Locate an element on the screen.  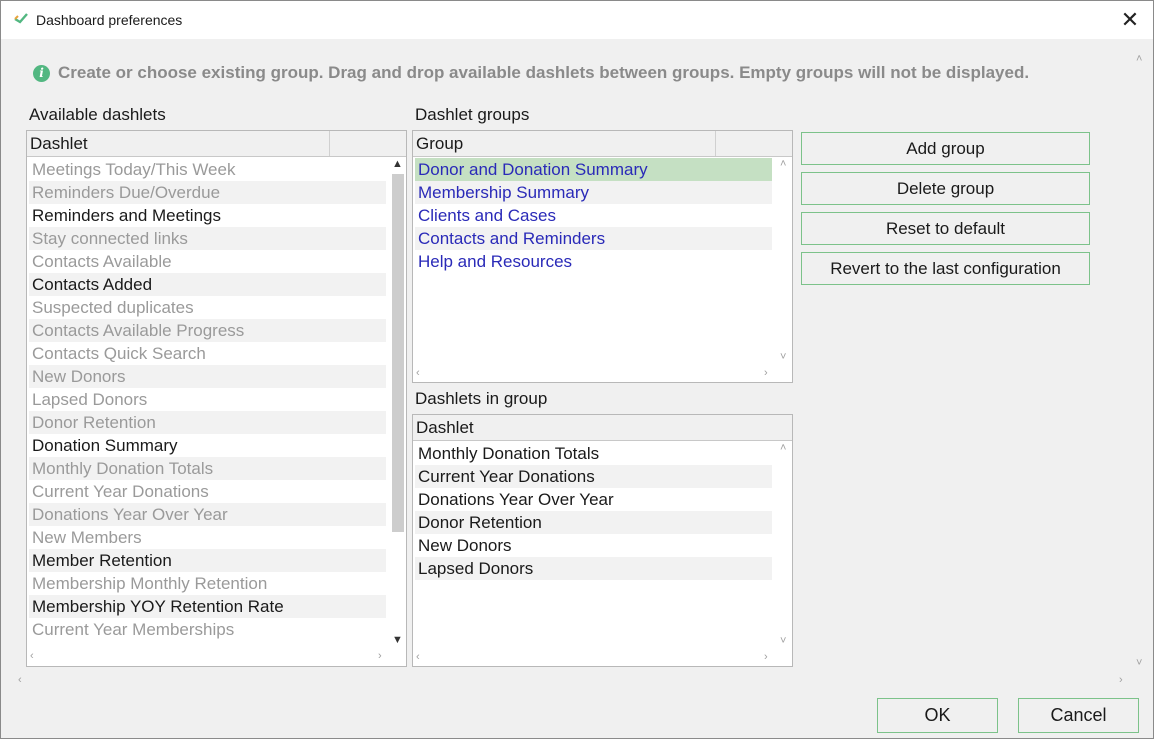
available-dashlet-item: Lapsed Donors is located at coordinates (207, 399).